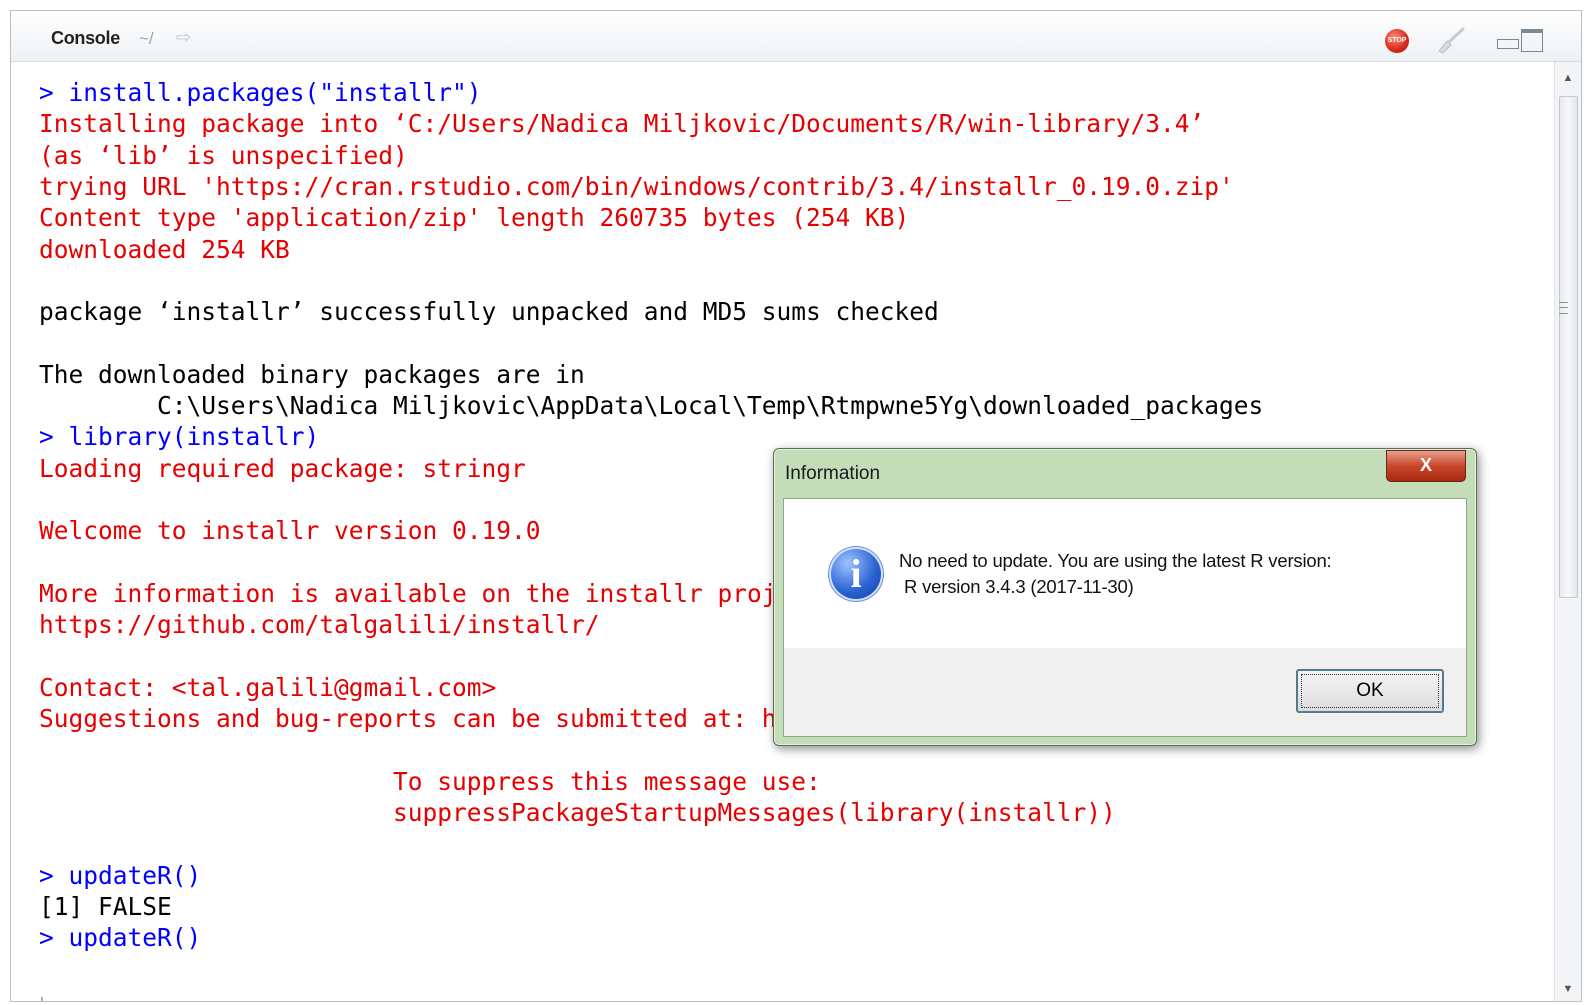  Describe the element at coordinates (796, 36) in the screenshot. I see `console-header: Console ~/ ⇨ STOP` at that location.